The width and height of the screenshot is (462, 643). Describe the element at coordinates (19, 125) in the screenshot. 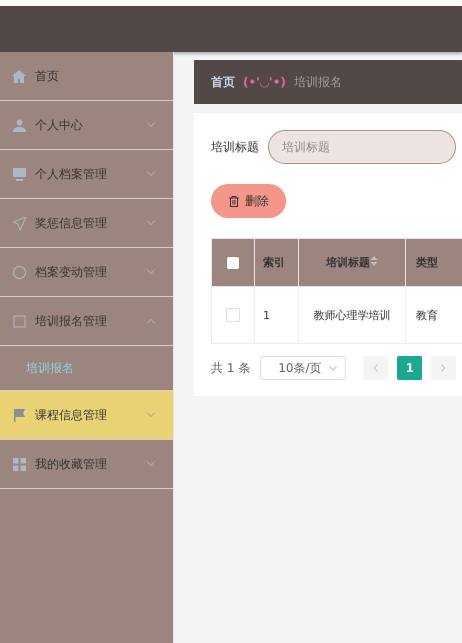

I see `user-icon` at that location.